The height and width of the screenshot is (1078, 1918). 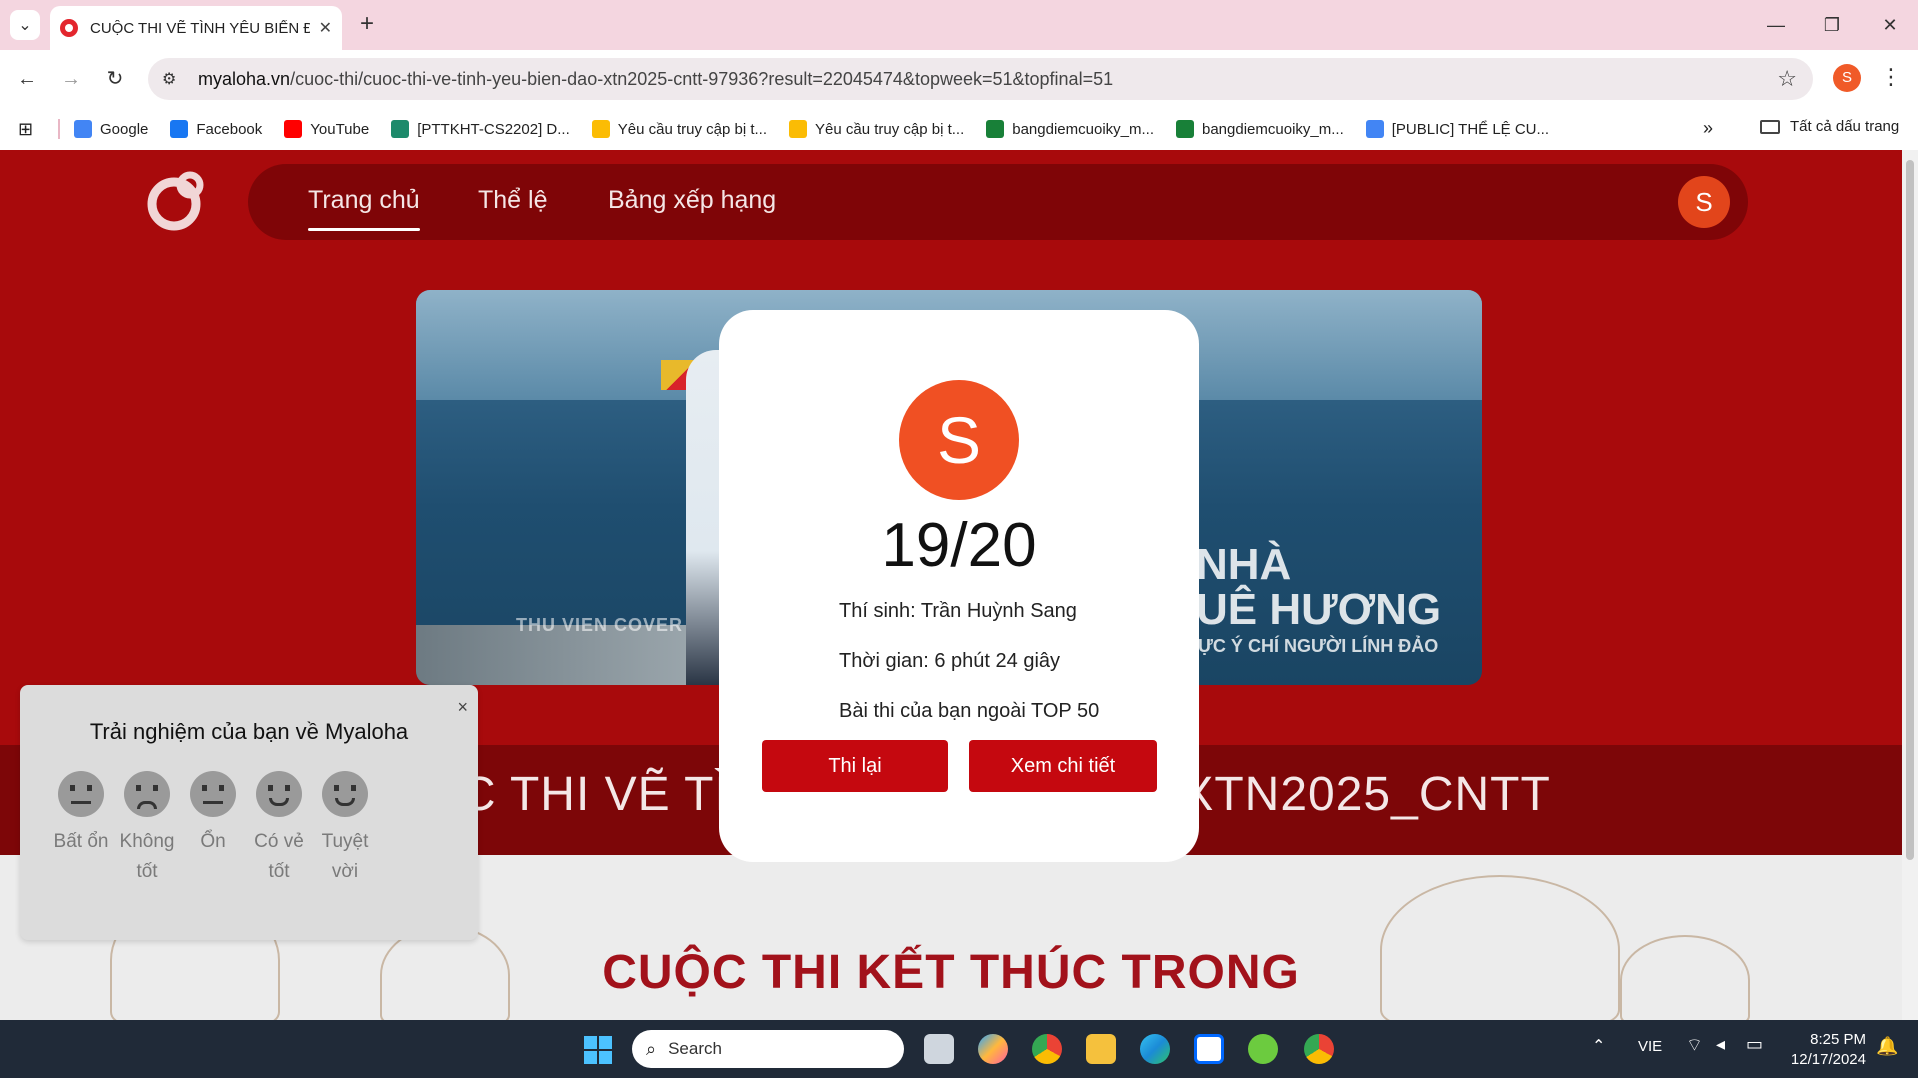 I want to click on zalo-icon, so click(x=1209, y=1049).